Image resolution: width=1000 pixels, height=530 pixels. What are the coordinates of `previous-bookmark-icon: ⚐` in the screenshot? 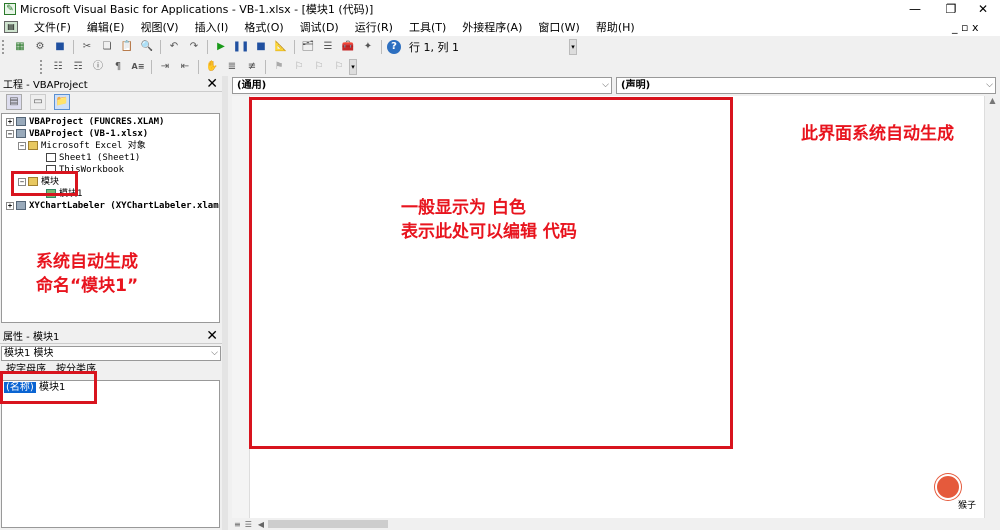 It's located at (319, 67).